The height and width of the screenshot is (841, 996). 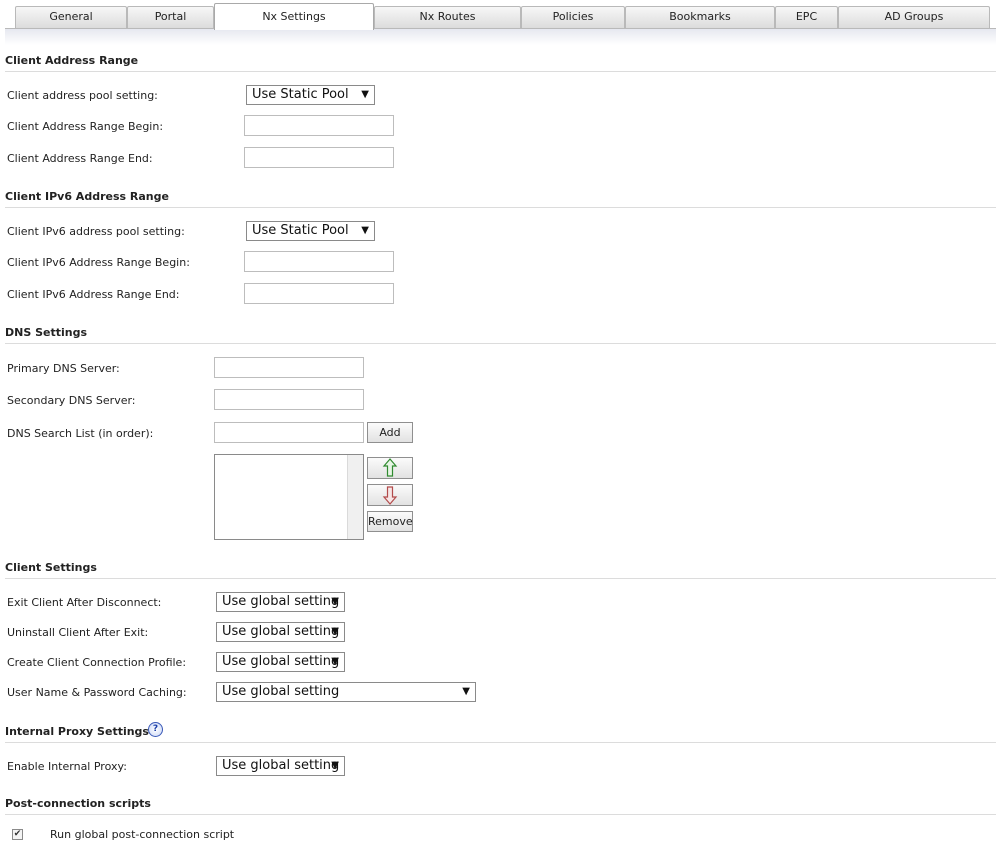 What do you see at coordinates (84, 602) in the screenshot?
I see `exit-client-label: Exit Client After Disconnect:` at bounding box center [84, 602].